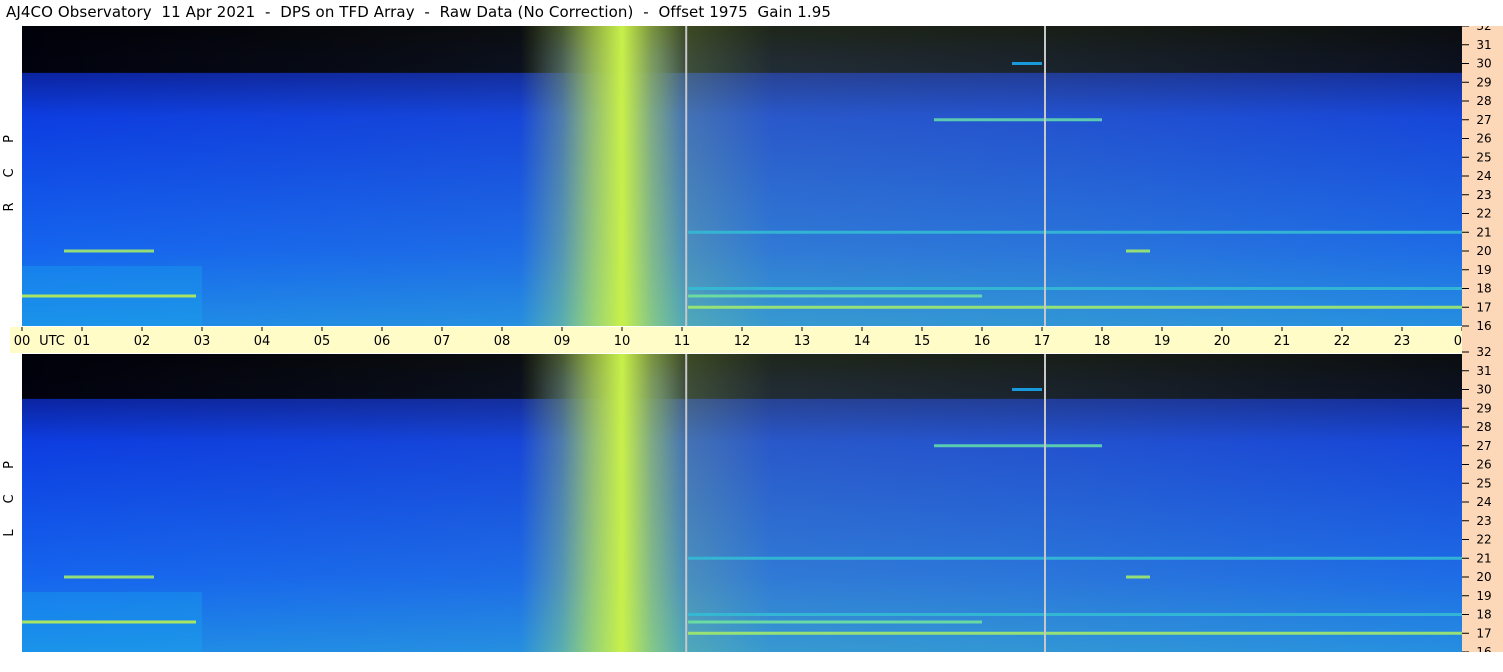 The width and height of the screenshot is (1503, 672). I want to click on time-tick-label: 01, so click(82, 341).